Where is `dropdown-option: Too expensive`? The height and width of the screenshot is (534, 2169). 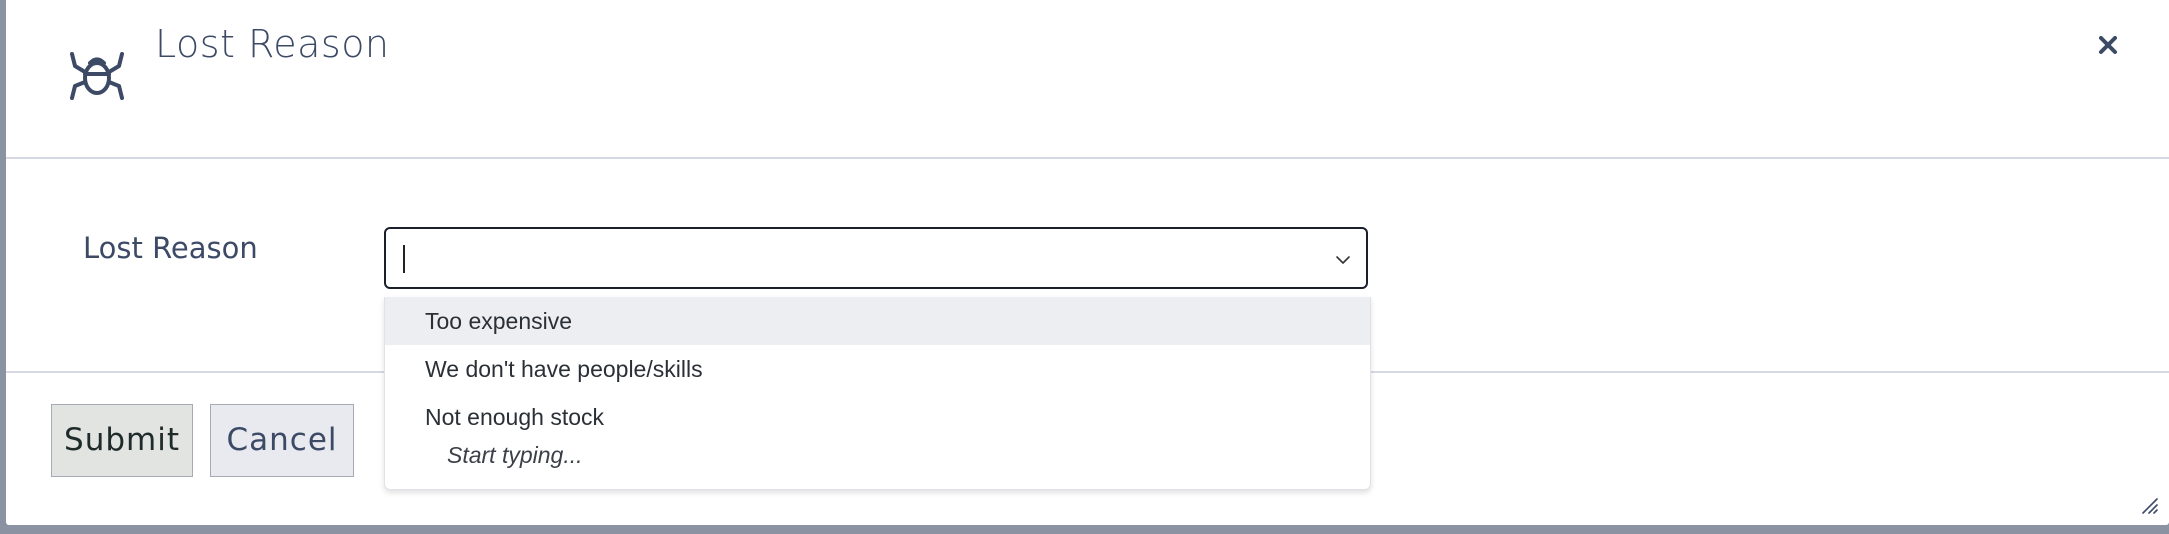
dropdown-option: Too expensive is located at coordinates (877, 321).